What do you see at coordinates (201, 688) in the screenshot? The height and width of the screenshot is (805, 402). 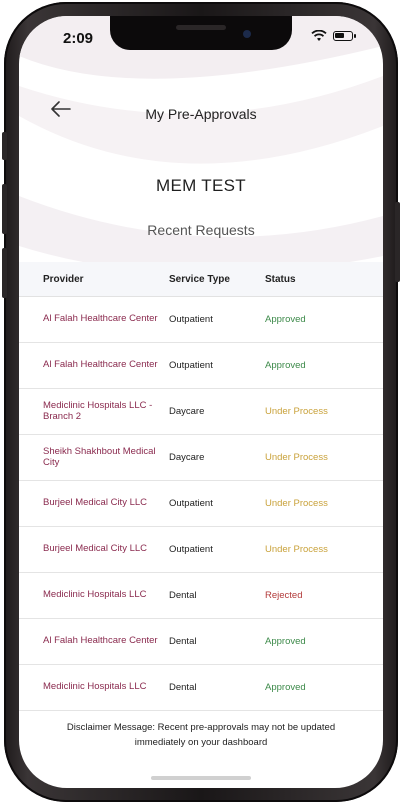 I see `table-row: Mediclinic Hospitals LLC Dental Approved` at bounding box center [201, 688].